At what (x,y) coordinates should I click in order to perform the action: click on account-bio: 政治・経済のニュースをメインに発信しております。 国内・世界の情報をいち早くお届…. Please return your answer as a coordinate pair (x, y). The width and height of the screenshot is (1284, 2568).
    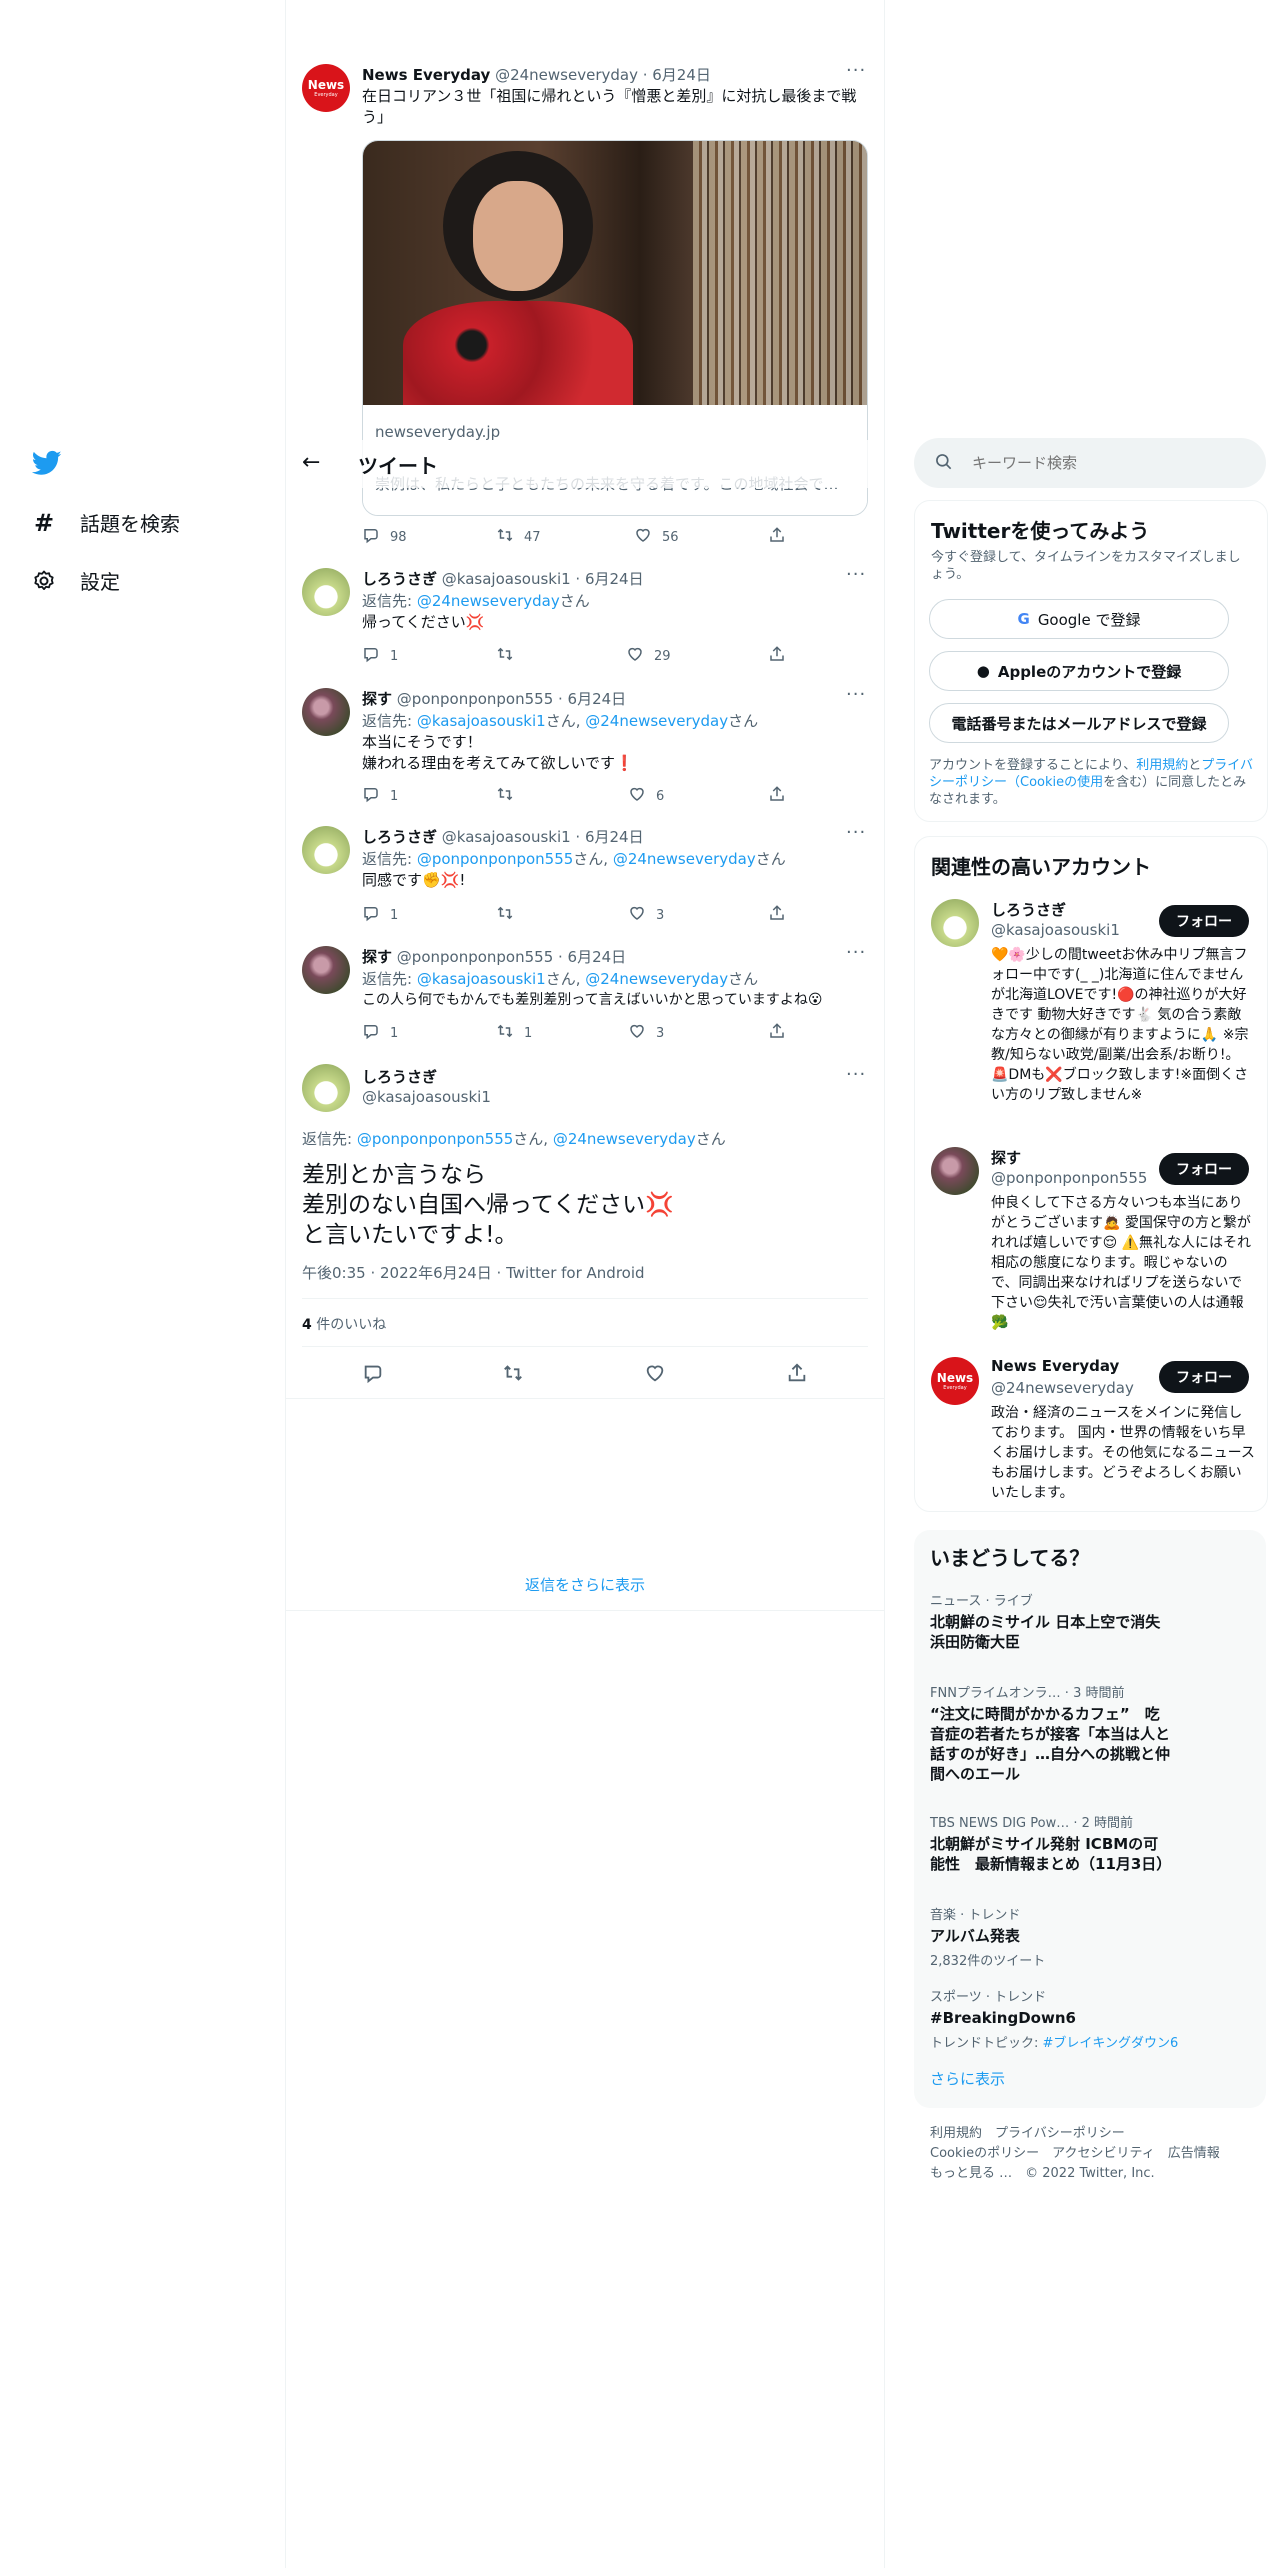
    Looking at the image, I should click on (1123, 1453).